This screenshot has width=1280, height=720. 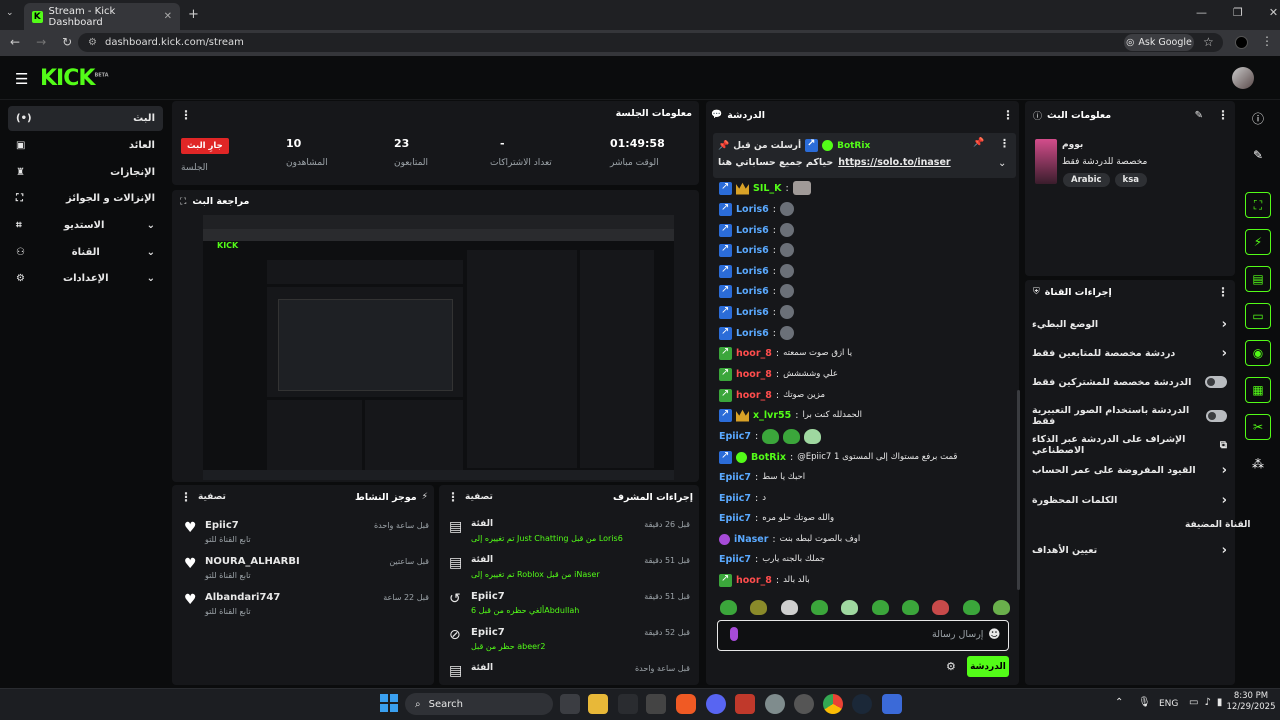 What do you see at coordinates (1129, 500) in the screenshot?
I see `banned-words-row: الكلمات المحظورة ›` at bounding box center [1129, 500].